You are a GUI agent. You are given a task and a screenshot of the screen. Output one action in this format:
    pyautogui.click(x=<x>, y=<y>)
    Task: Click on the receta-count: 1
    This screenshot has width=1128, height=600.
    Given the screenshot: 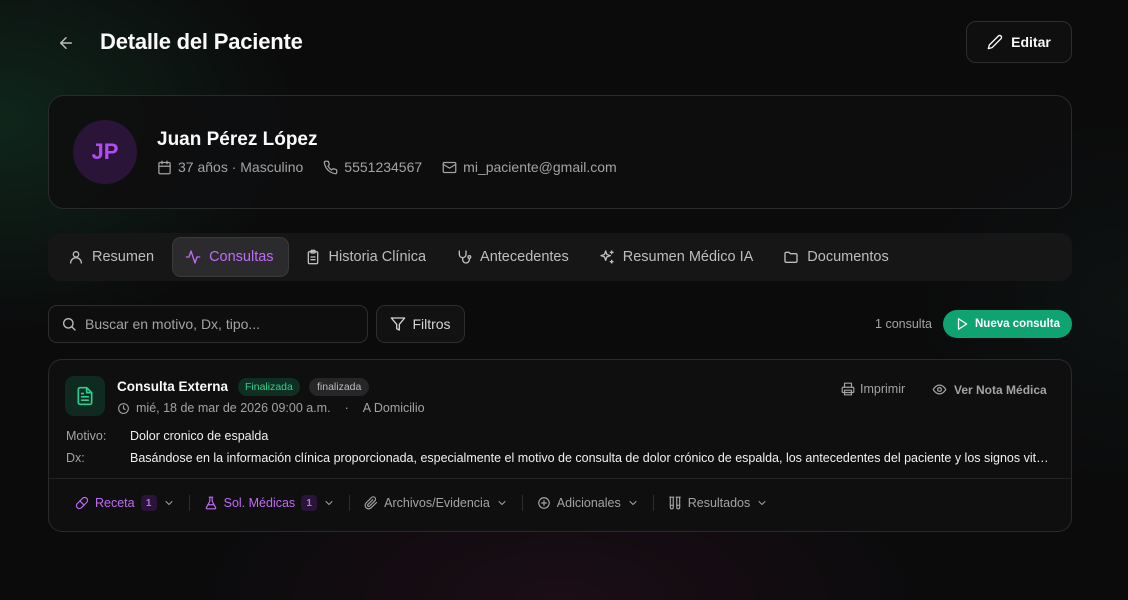 What is the action you would take?
    pyautogui.click(x=148, y=503)
    